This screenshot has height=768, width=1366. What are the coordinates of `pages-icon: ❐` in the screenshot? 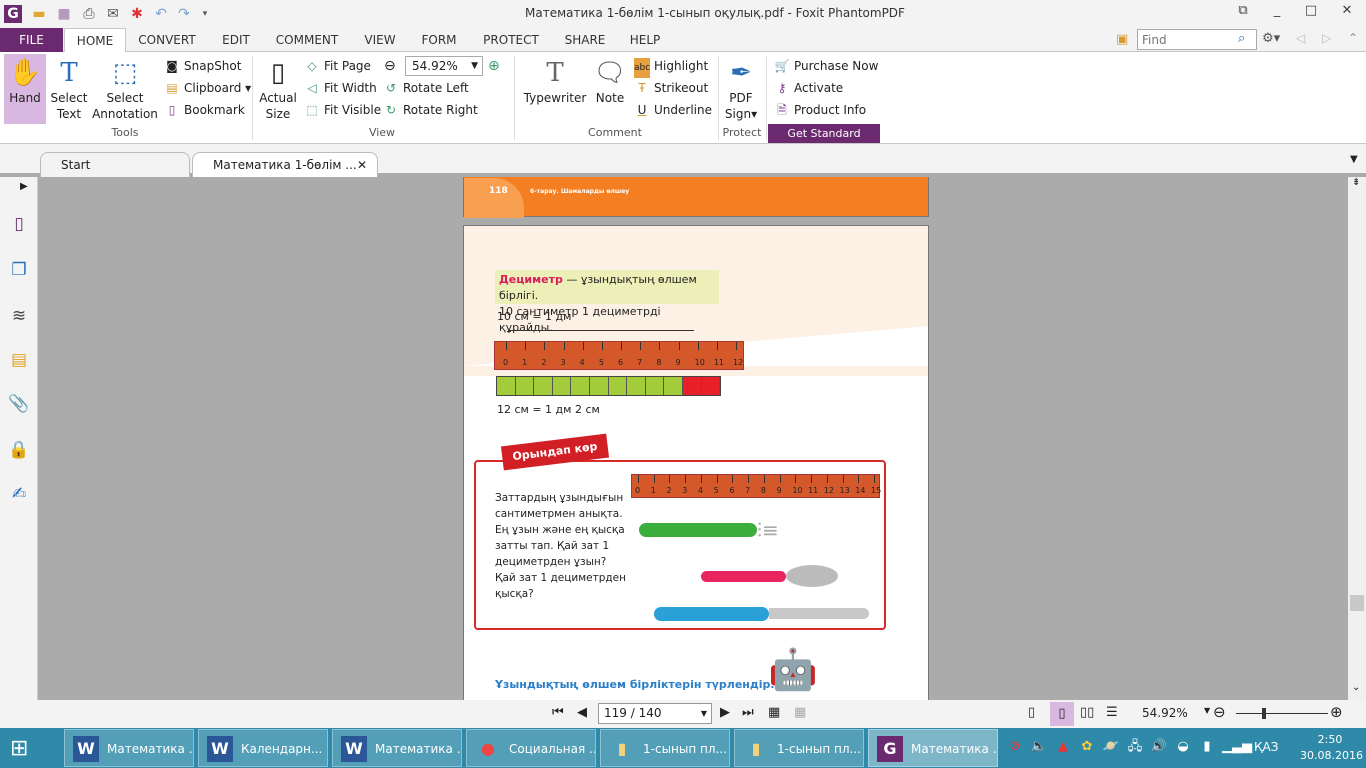 It's located at (19, 270).